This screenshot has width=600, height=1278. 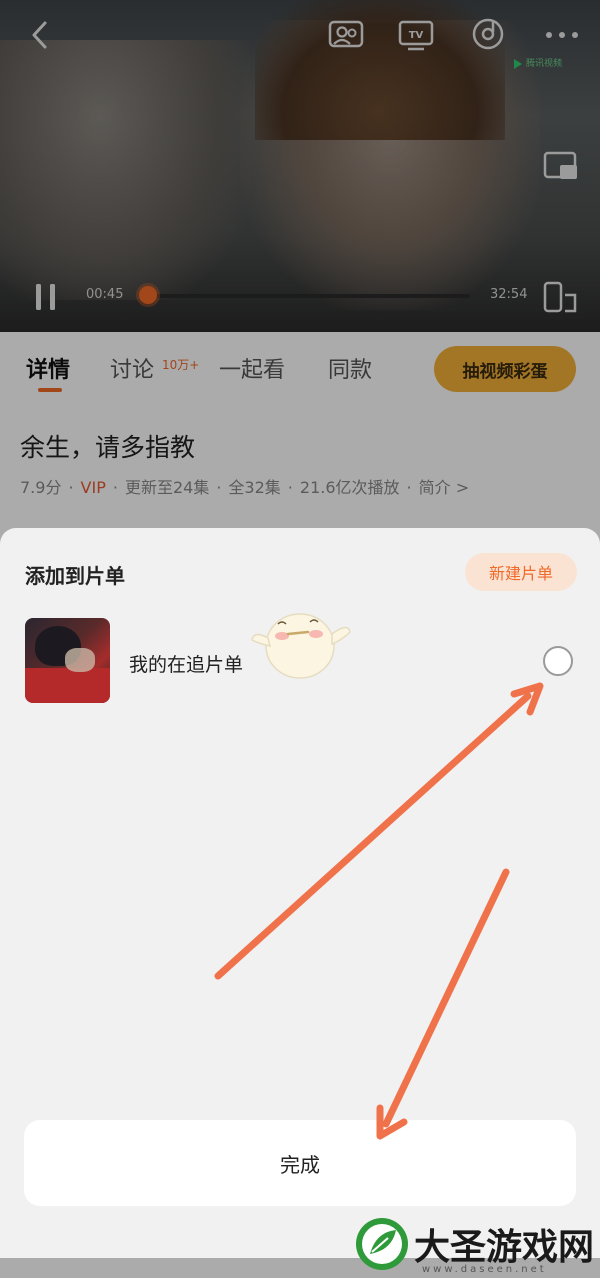 What do you see at coordinates (300, 35) in the screenshot?
I see `player-topbar: TV` at bounding box center [300, 35].